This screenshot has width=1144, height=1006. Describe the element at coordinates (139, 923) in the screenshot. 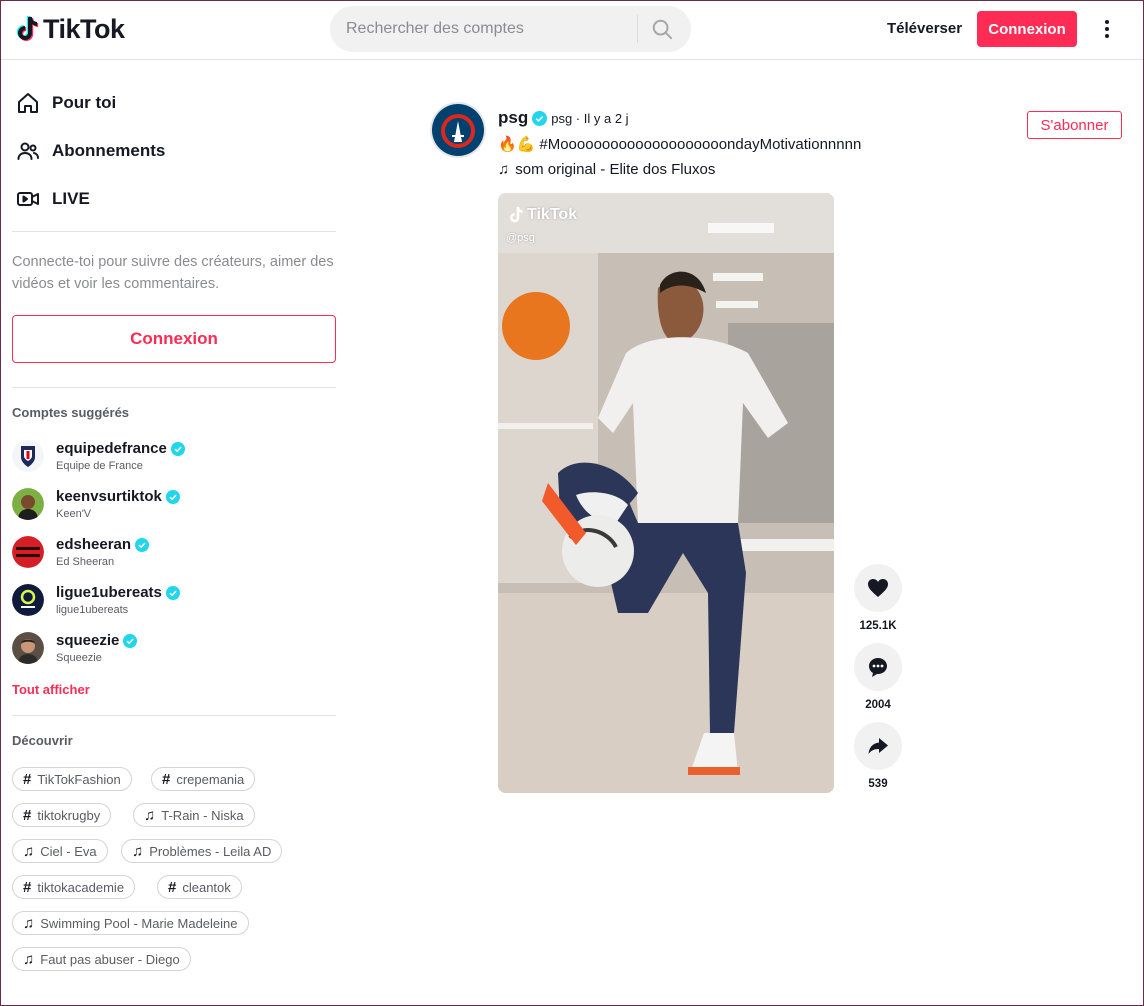

I see `tag-label: Swimming Pool - Marie Madeleine` at that location.